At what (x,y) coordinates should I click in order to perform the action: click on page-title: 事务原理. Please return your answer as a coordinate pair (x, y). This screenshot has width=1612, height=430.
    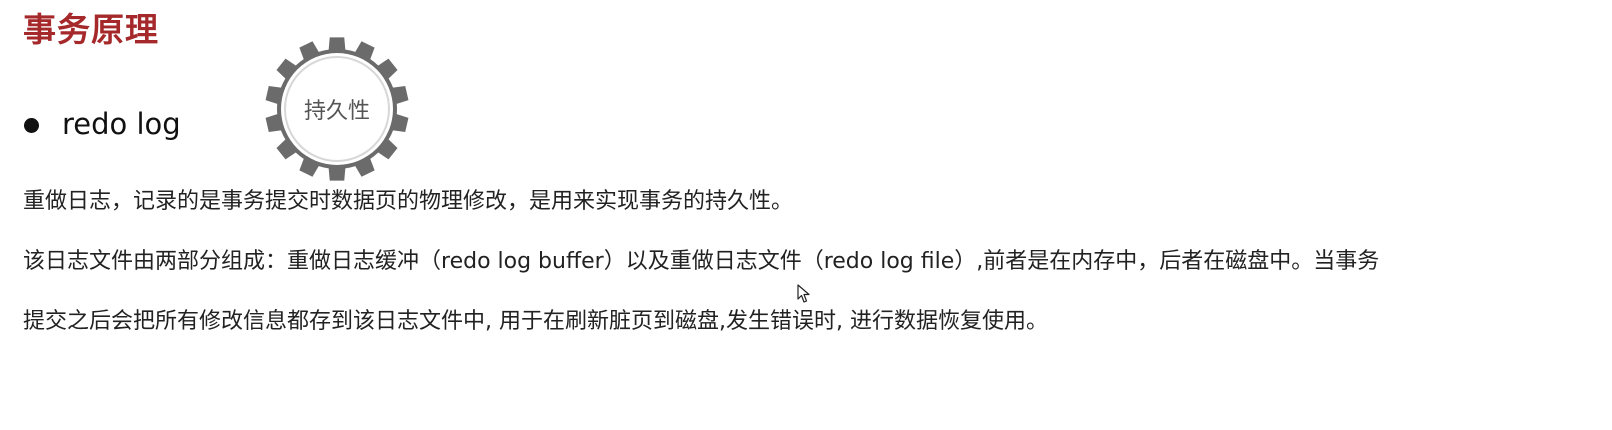
    Looking at the image, I should click on (91, 29).